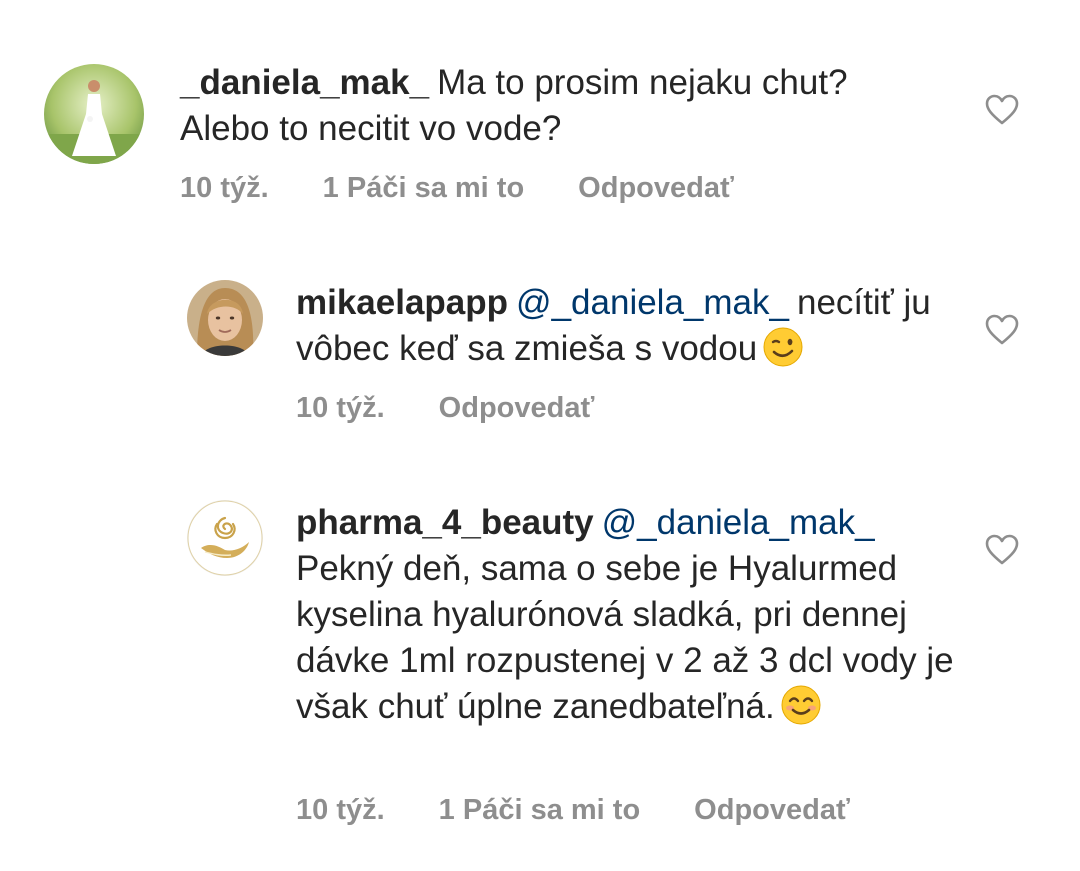 Image resolution: width=1080 pixels, height=871 pixels. What do you see at coordinates (402, 302) in the screenshot?
I see `comment-username: mikaelapapp` at bounding box center [402, 302].